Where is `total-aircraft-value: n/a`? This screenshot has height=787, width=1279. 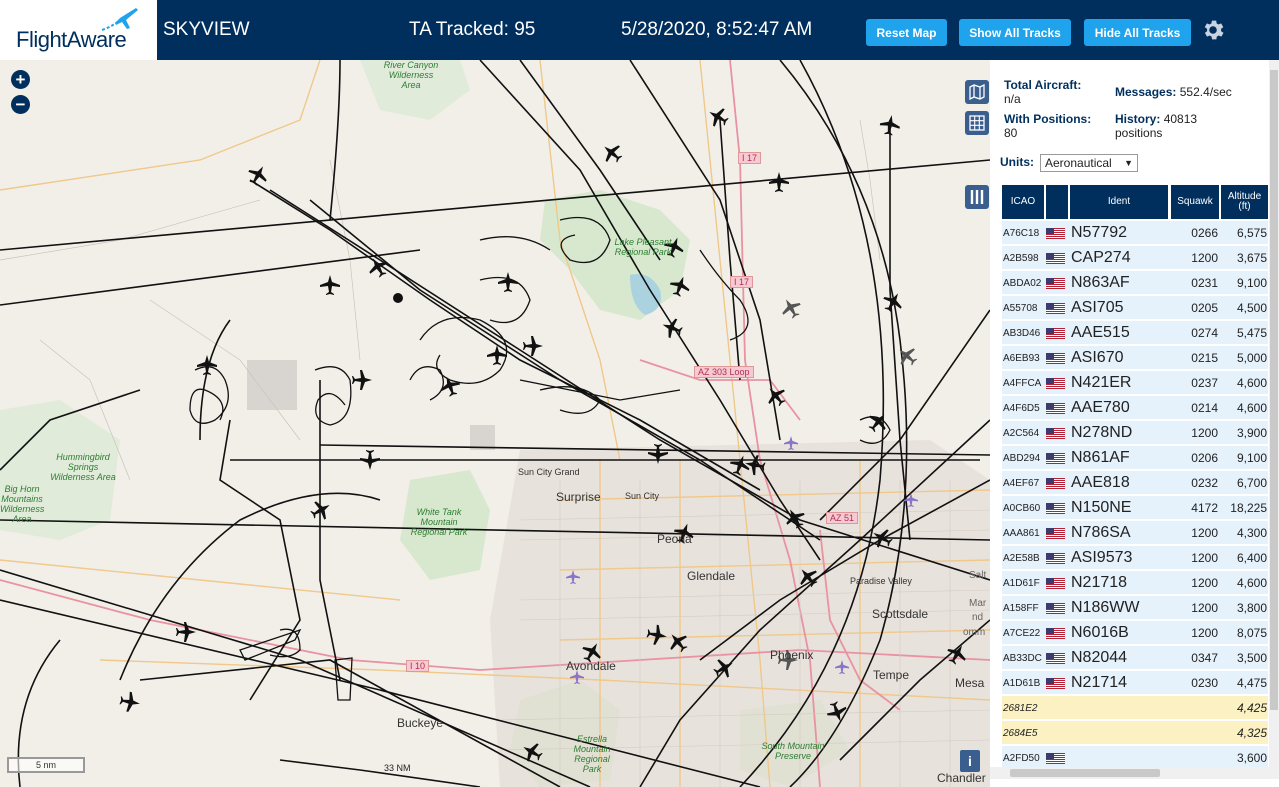 total-aircraft-value: n/a is located at coordinates (1012, 99).